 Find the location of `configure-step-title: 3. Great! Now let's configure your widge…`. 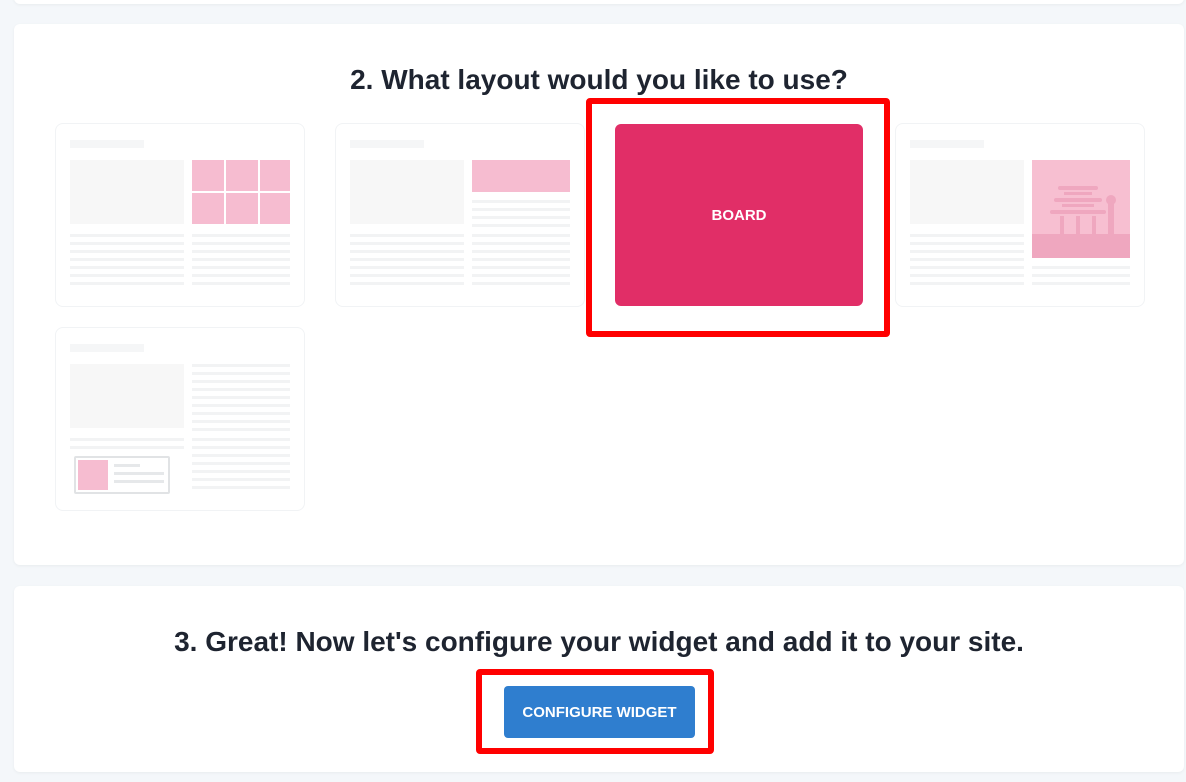

configure-step-title: 3. Great! Now let's configure your widge… is located at coordinates (599, 641).